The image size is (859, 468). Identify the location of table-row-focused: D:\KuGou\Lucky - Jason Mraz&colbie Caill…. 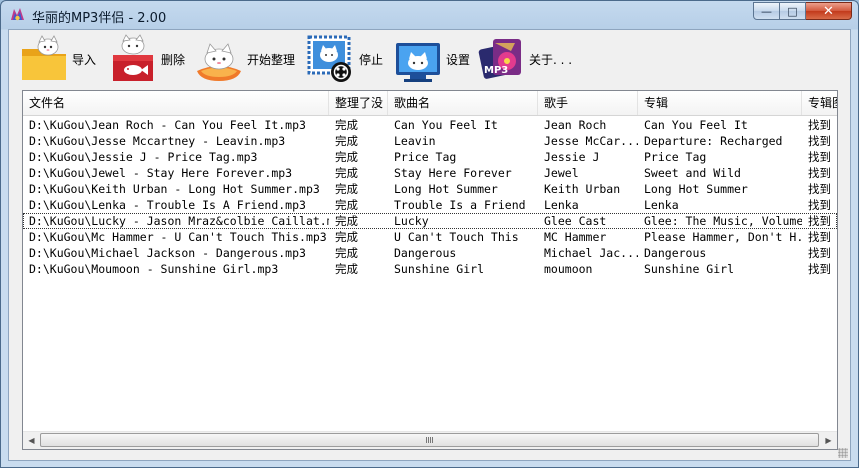
(430, 221).